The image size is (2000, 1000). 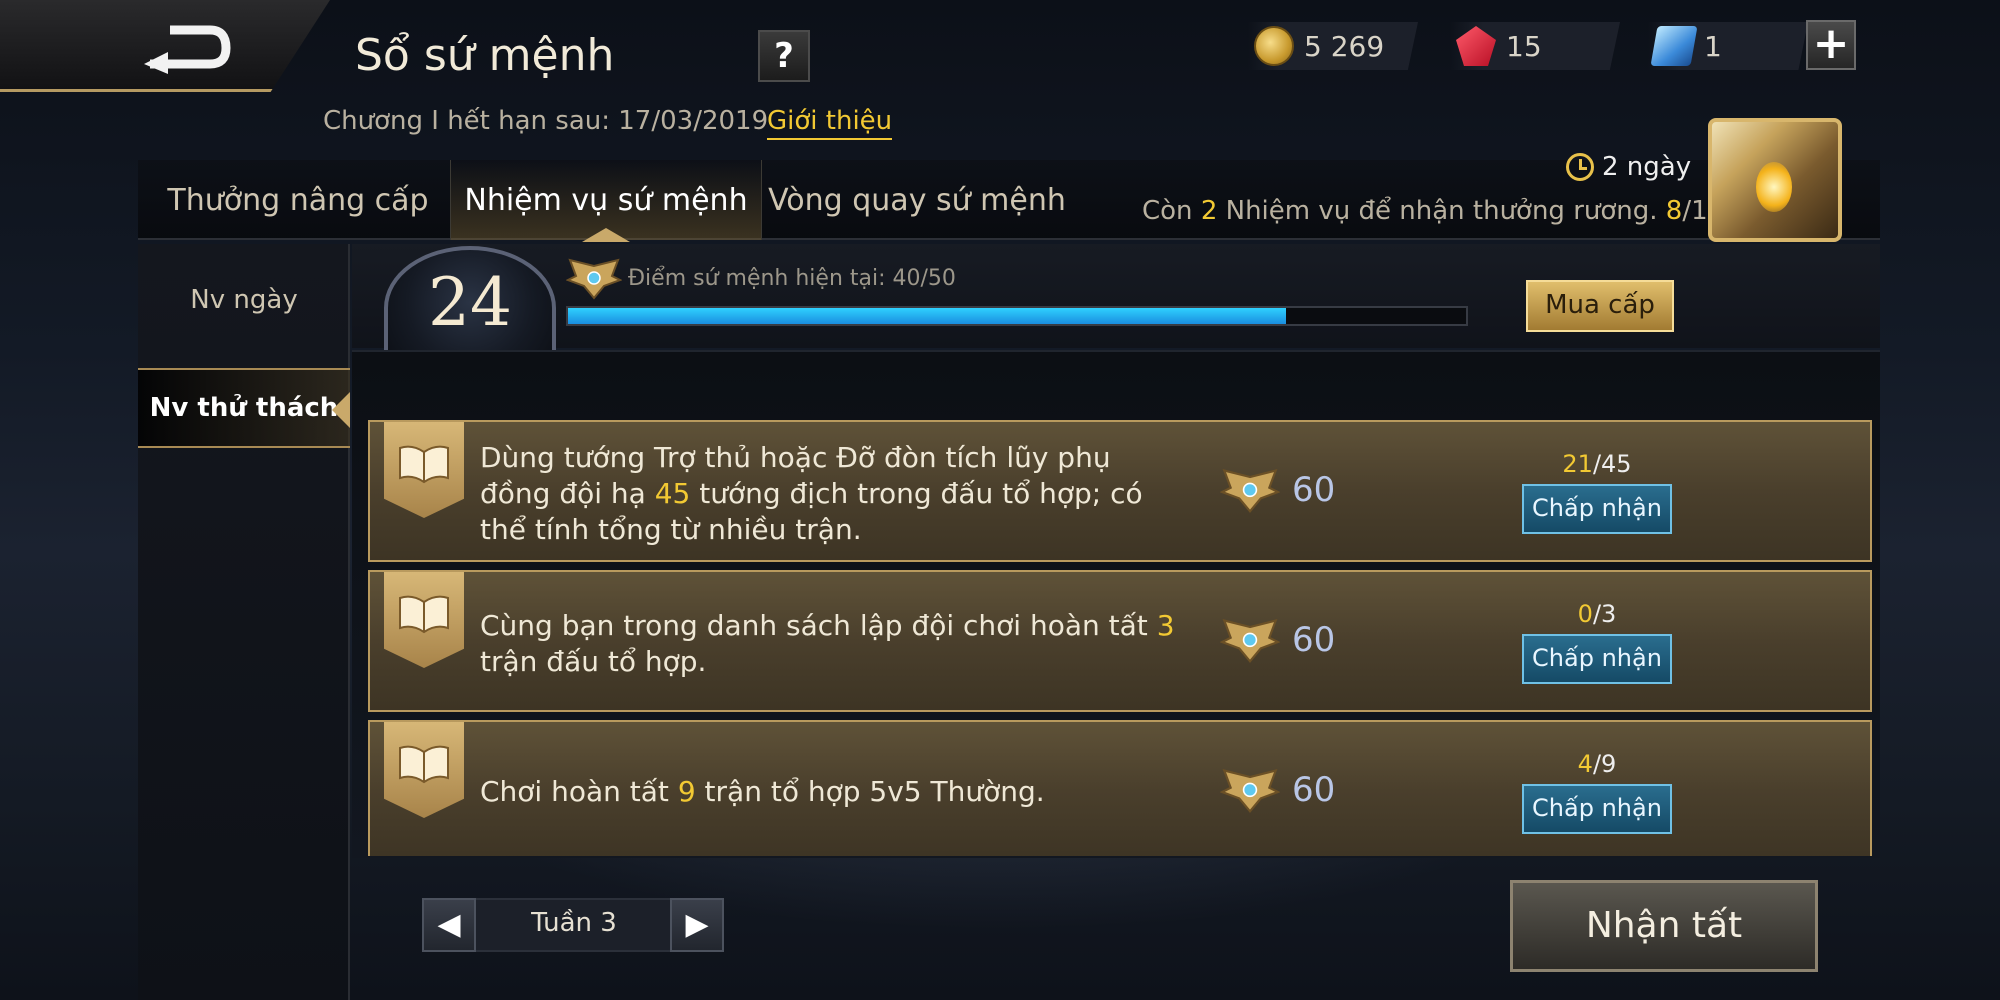 I want to click on add-currency-button: +, so click(x=1831, y=45).